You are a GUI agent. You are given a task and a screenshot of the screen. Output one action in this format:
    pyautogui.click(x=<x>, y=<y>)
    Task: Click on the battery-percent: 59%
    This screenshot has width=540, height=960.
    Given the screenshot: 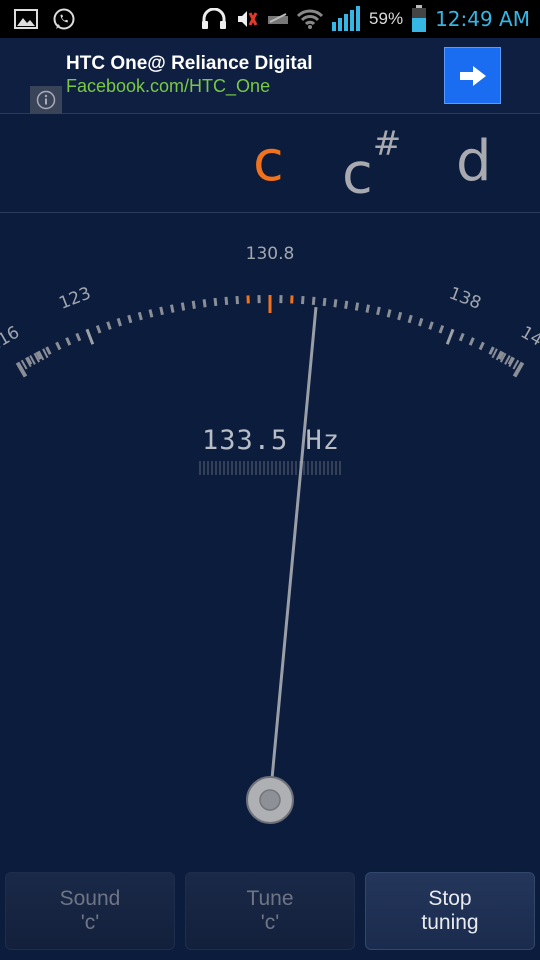 What is the action you would take?
    pyautogui.click(x=386, y=18)
    